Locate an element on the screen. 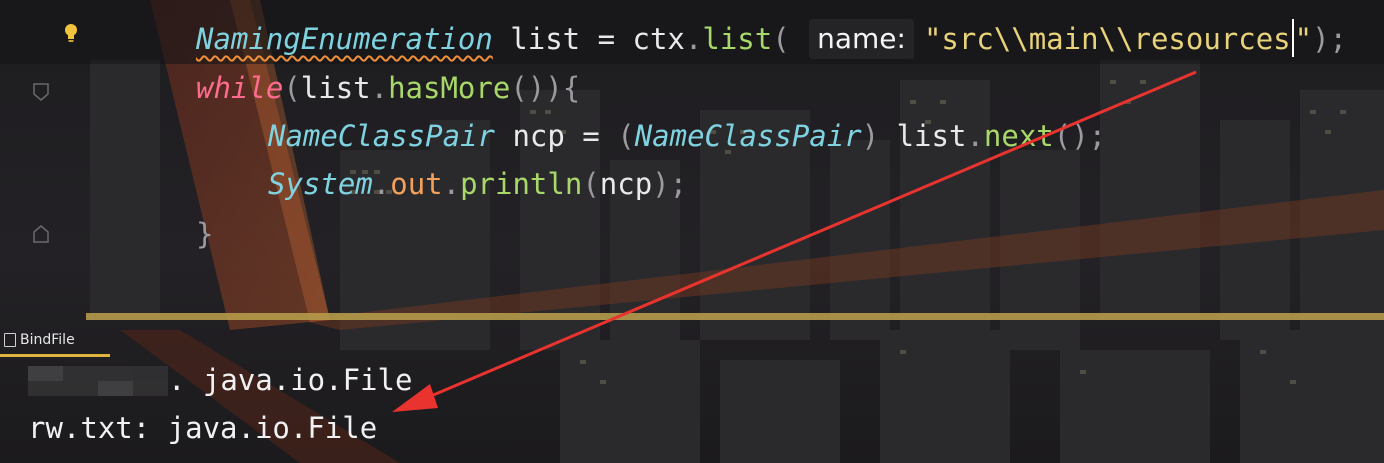  editor-gutter is located at coordinates (46, 156).